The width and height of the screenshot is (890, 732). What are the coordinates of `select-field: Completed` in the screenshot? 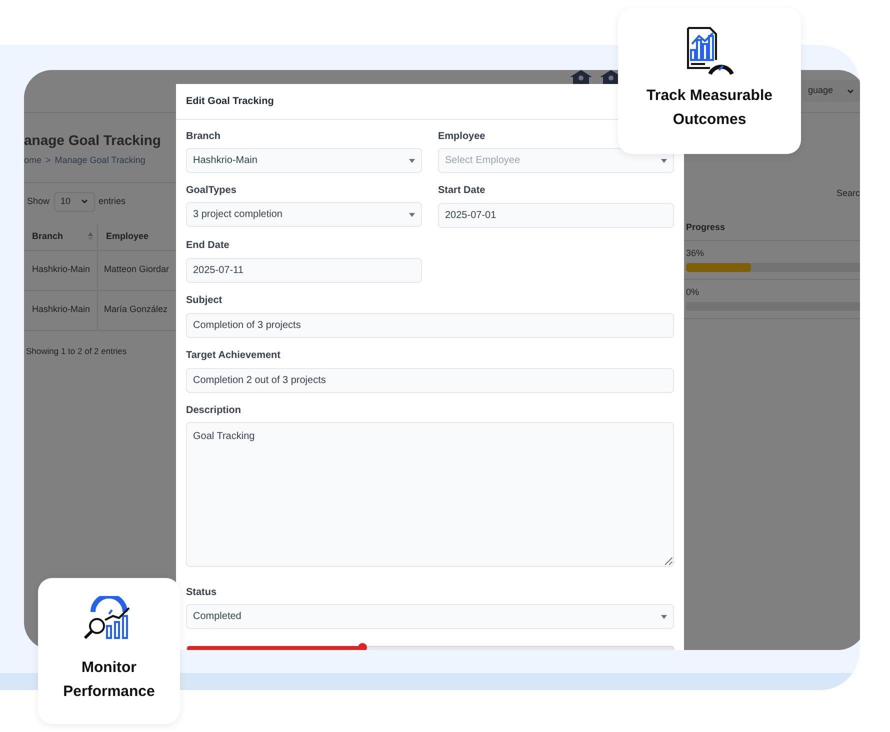 It's located at (430, 616).